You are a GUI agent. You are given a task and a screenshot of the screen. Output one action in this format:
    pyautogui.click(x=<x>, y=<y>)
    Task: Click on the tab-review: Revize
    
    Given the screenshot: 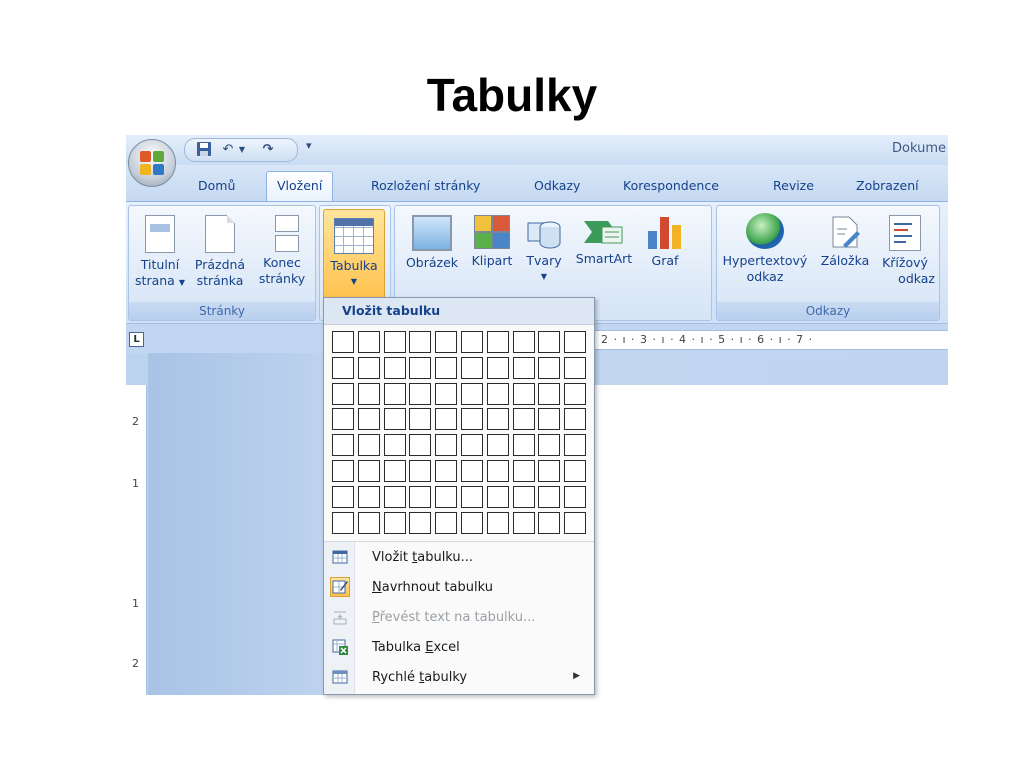 What is the action you would take?
    pyautogui.click(x=793, y=187)
    